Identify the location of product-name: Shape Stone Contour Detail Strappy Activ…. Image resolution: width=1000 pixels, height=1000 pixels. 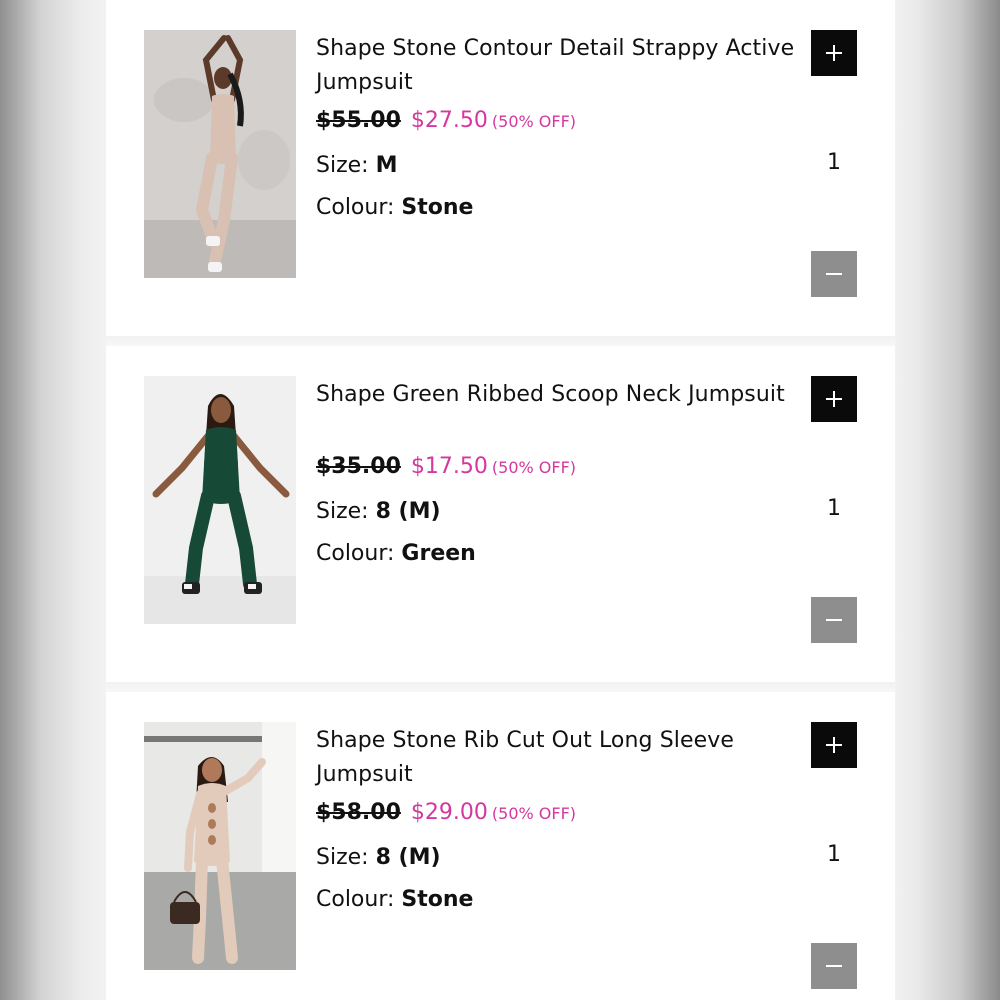
(556, 66).